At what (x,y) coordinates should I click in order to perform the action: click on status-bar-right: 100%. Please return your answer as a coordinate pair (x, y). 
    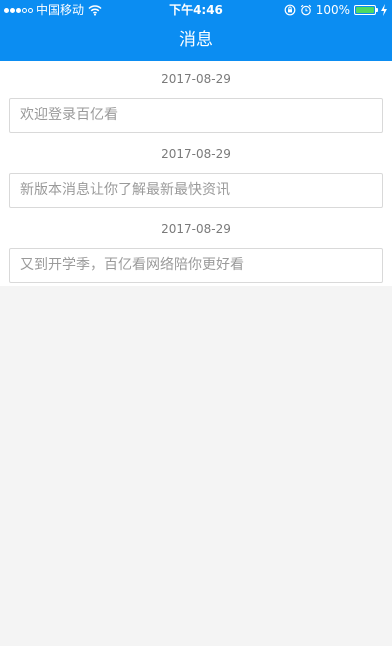
    Looking at the image, I should click on (336, 10).